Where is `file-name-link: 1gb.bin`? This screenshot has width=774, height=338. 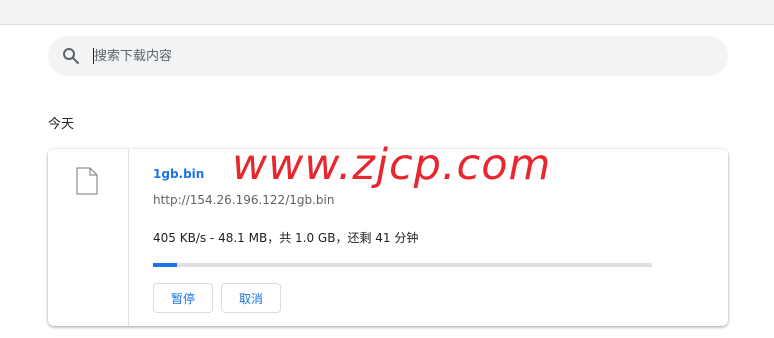
file-name-link: 1gb.bin is located at coordinates (178, 174).